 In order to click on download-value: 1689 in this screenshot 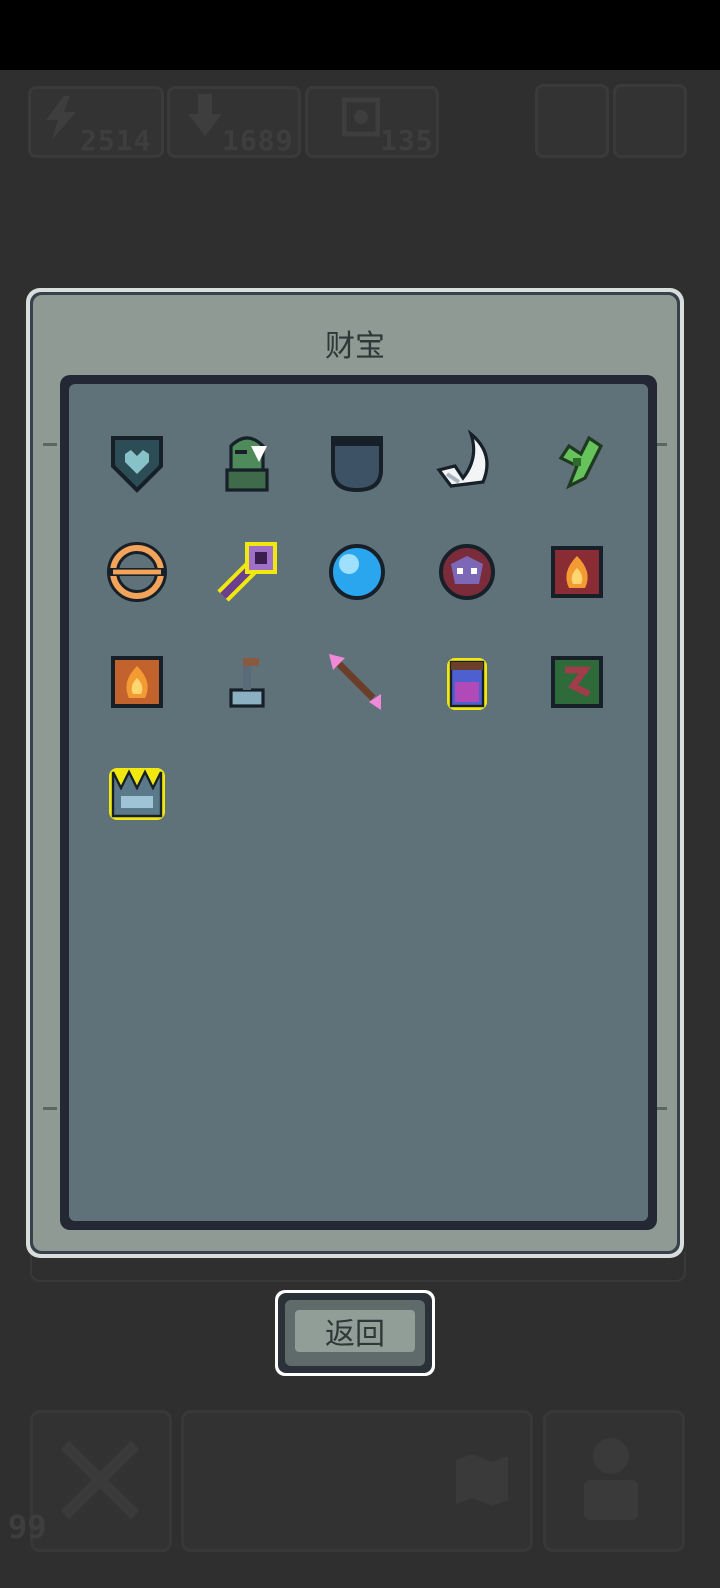, I will do `click(258, 140)`.